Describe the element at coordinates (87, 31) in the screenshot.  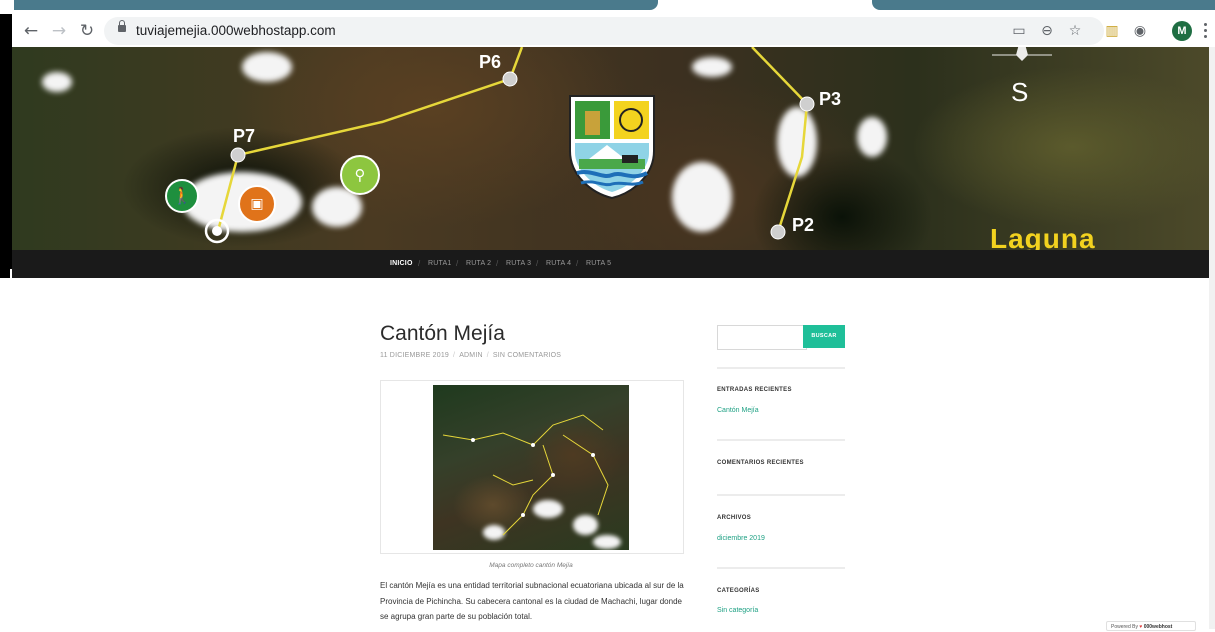
I see `reload-icon: ↻` at that location.